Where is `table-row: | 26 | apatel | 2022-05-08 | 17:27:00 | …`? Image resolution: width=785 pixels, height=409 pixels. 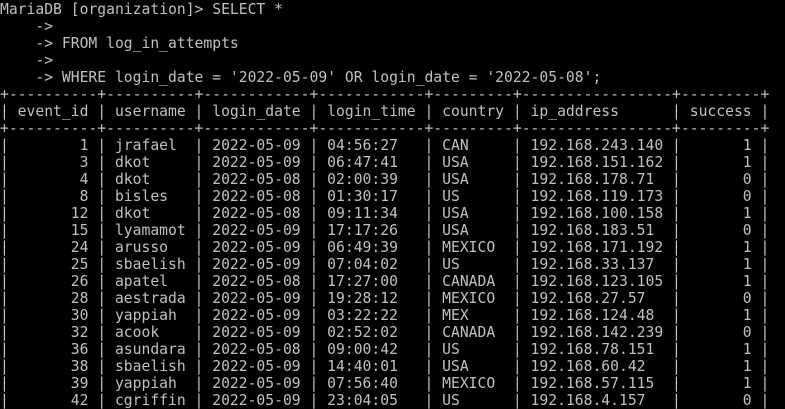
table-row: | 26 | apatel | 2022-05-08 | 17:27:00 | … is located at coordinates (385, 281).